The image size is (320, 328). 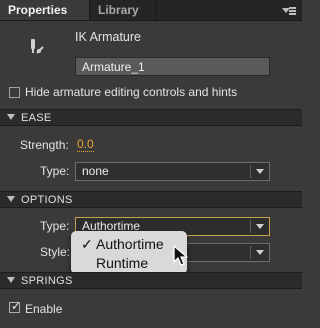 I want to click on section-title: SPRINGS, so click(x=47, y=281).